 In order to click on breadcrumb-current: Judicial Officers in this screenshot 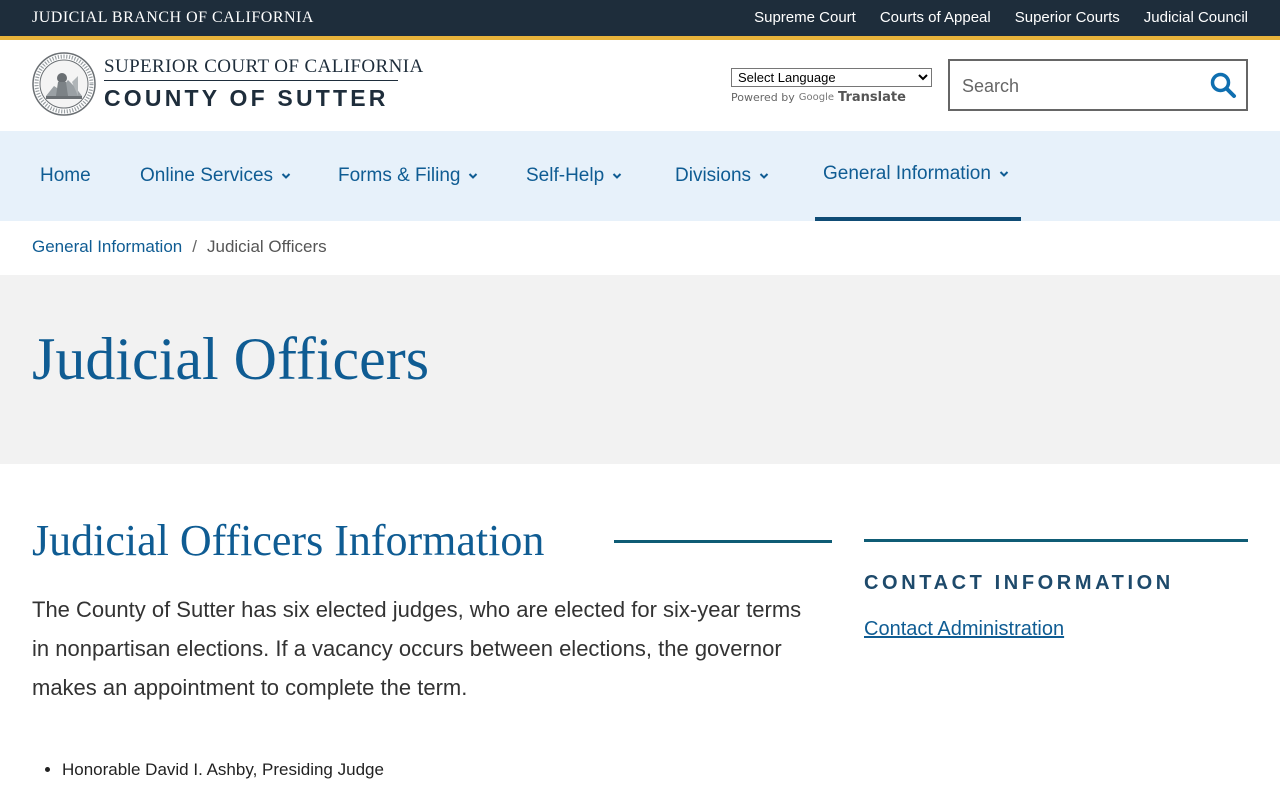, I will do `click(266, 246)`.